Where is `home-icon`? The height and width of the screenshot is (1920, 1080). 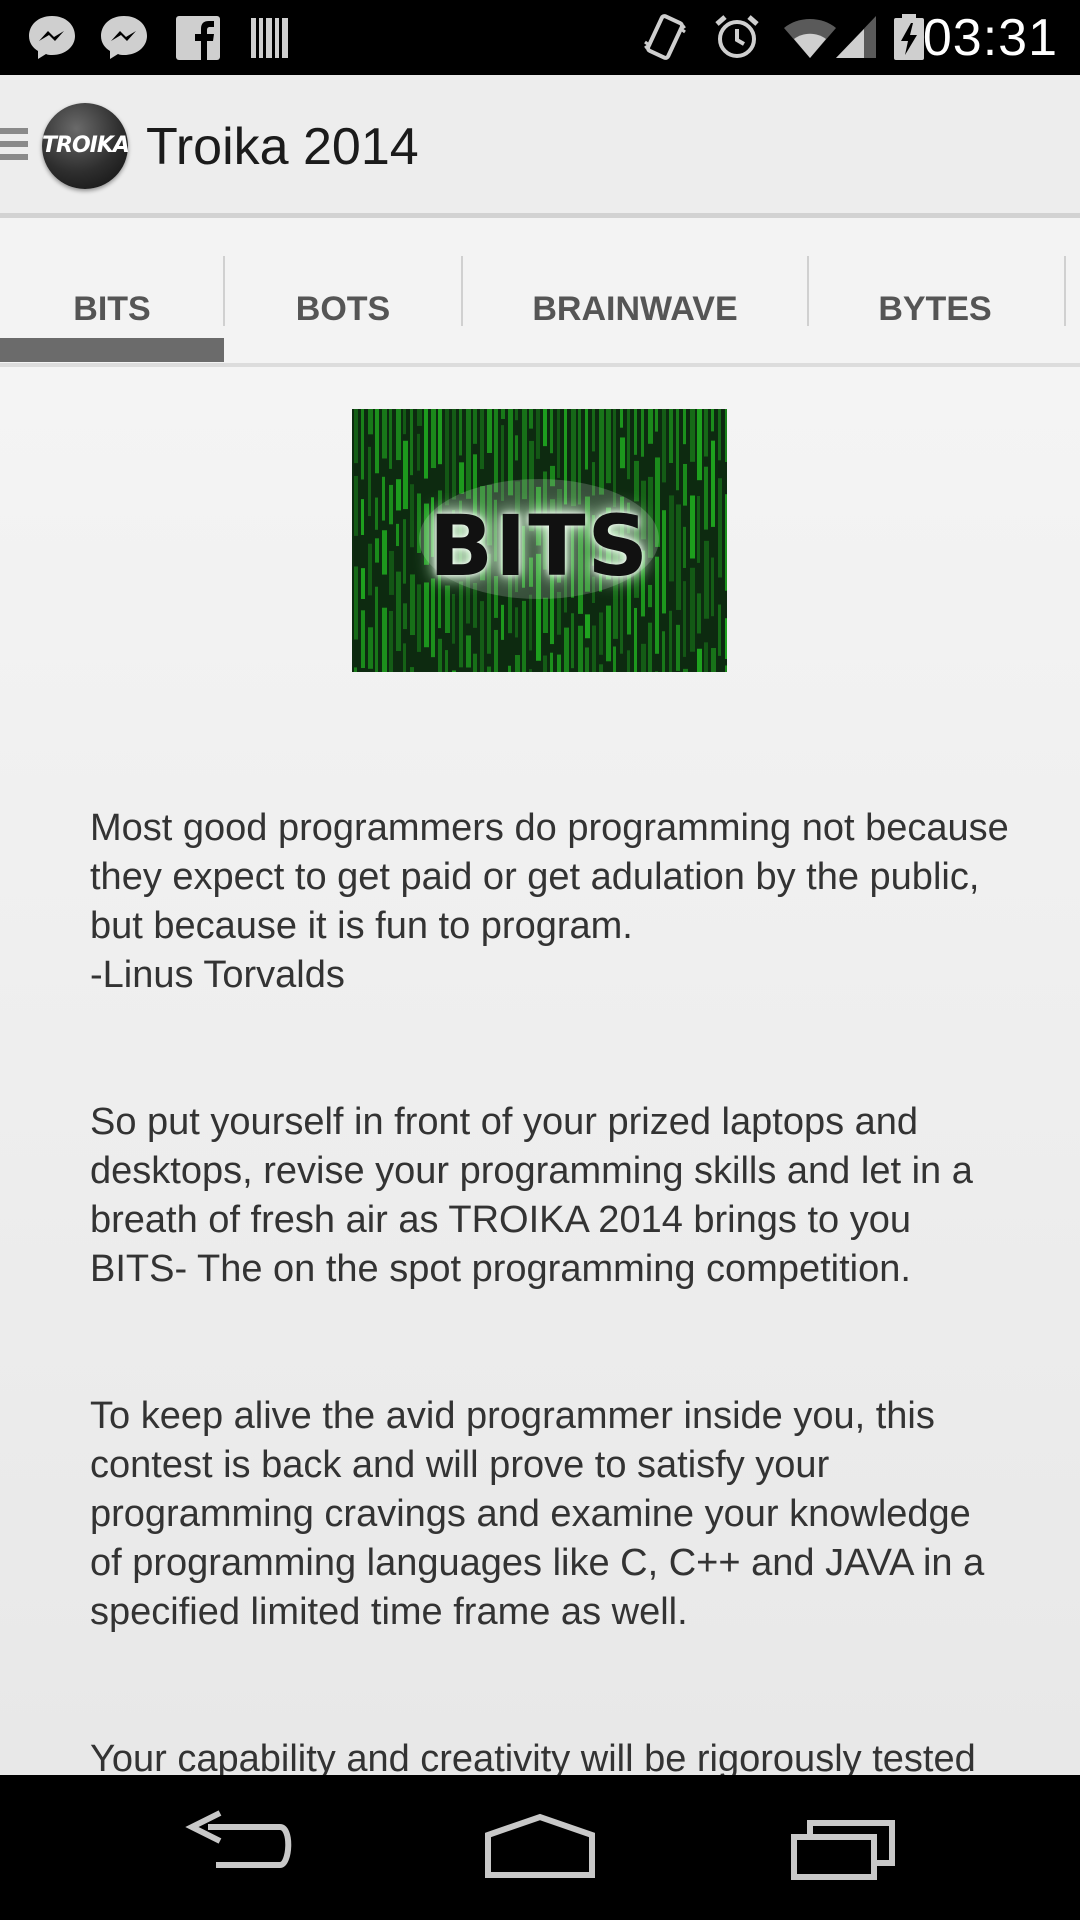
home-icon is located at coordinates (540, 1850).